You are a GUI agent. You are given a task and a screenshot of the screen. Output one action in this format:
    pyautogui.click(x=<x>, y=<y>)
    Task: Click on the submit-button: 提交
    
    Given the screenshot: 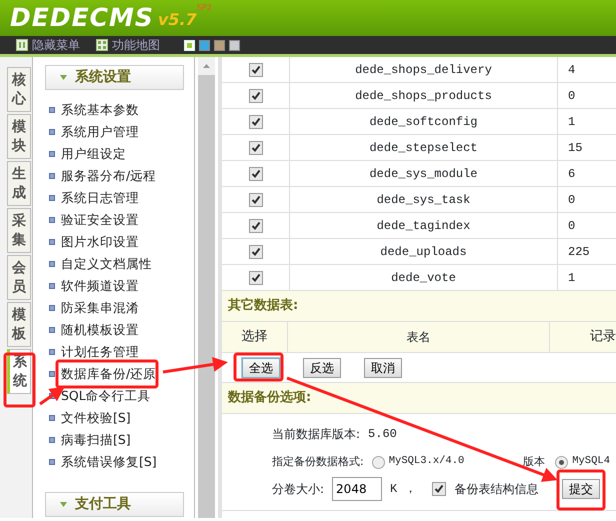 What is the action you would take?
    pyautogui.click(x=581, y=489)
    